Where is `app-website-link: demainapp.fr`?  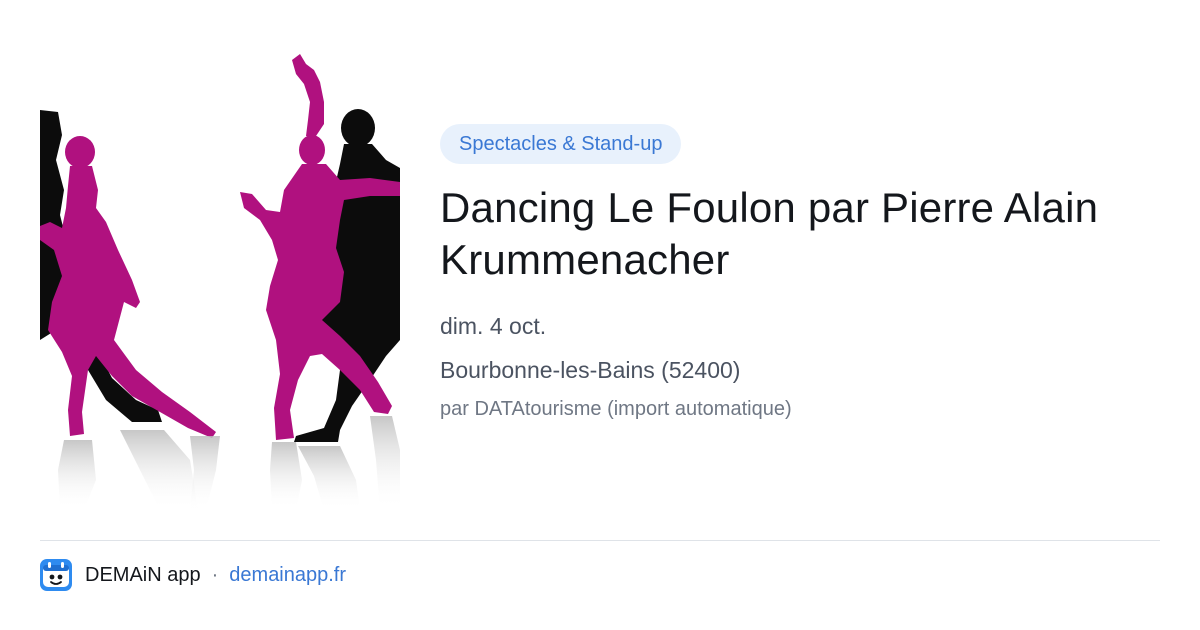
app-website-link: demainapp.fr is located at coordinates (287, 575).